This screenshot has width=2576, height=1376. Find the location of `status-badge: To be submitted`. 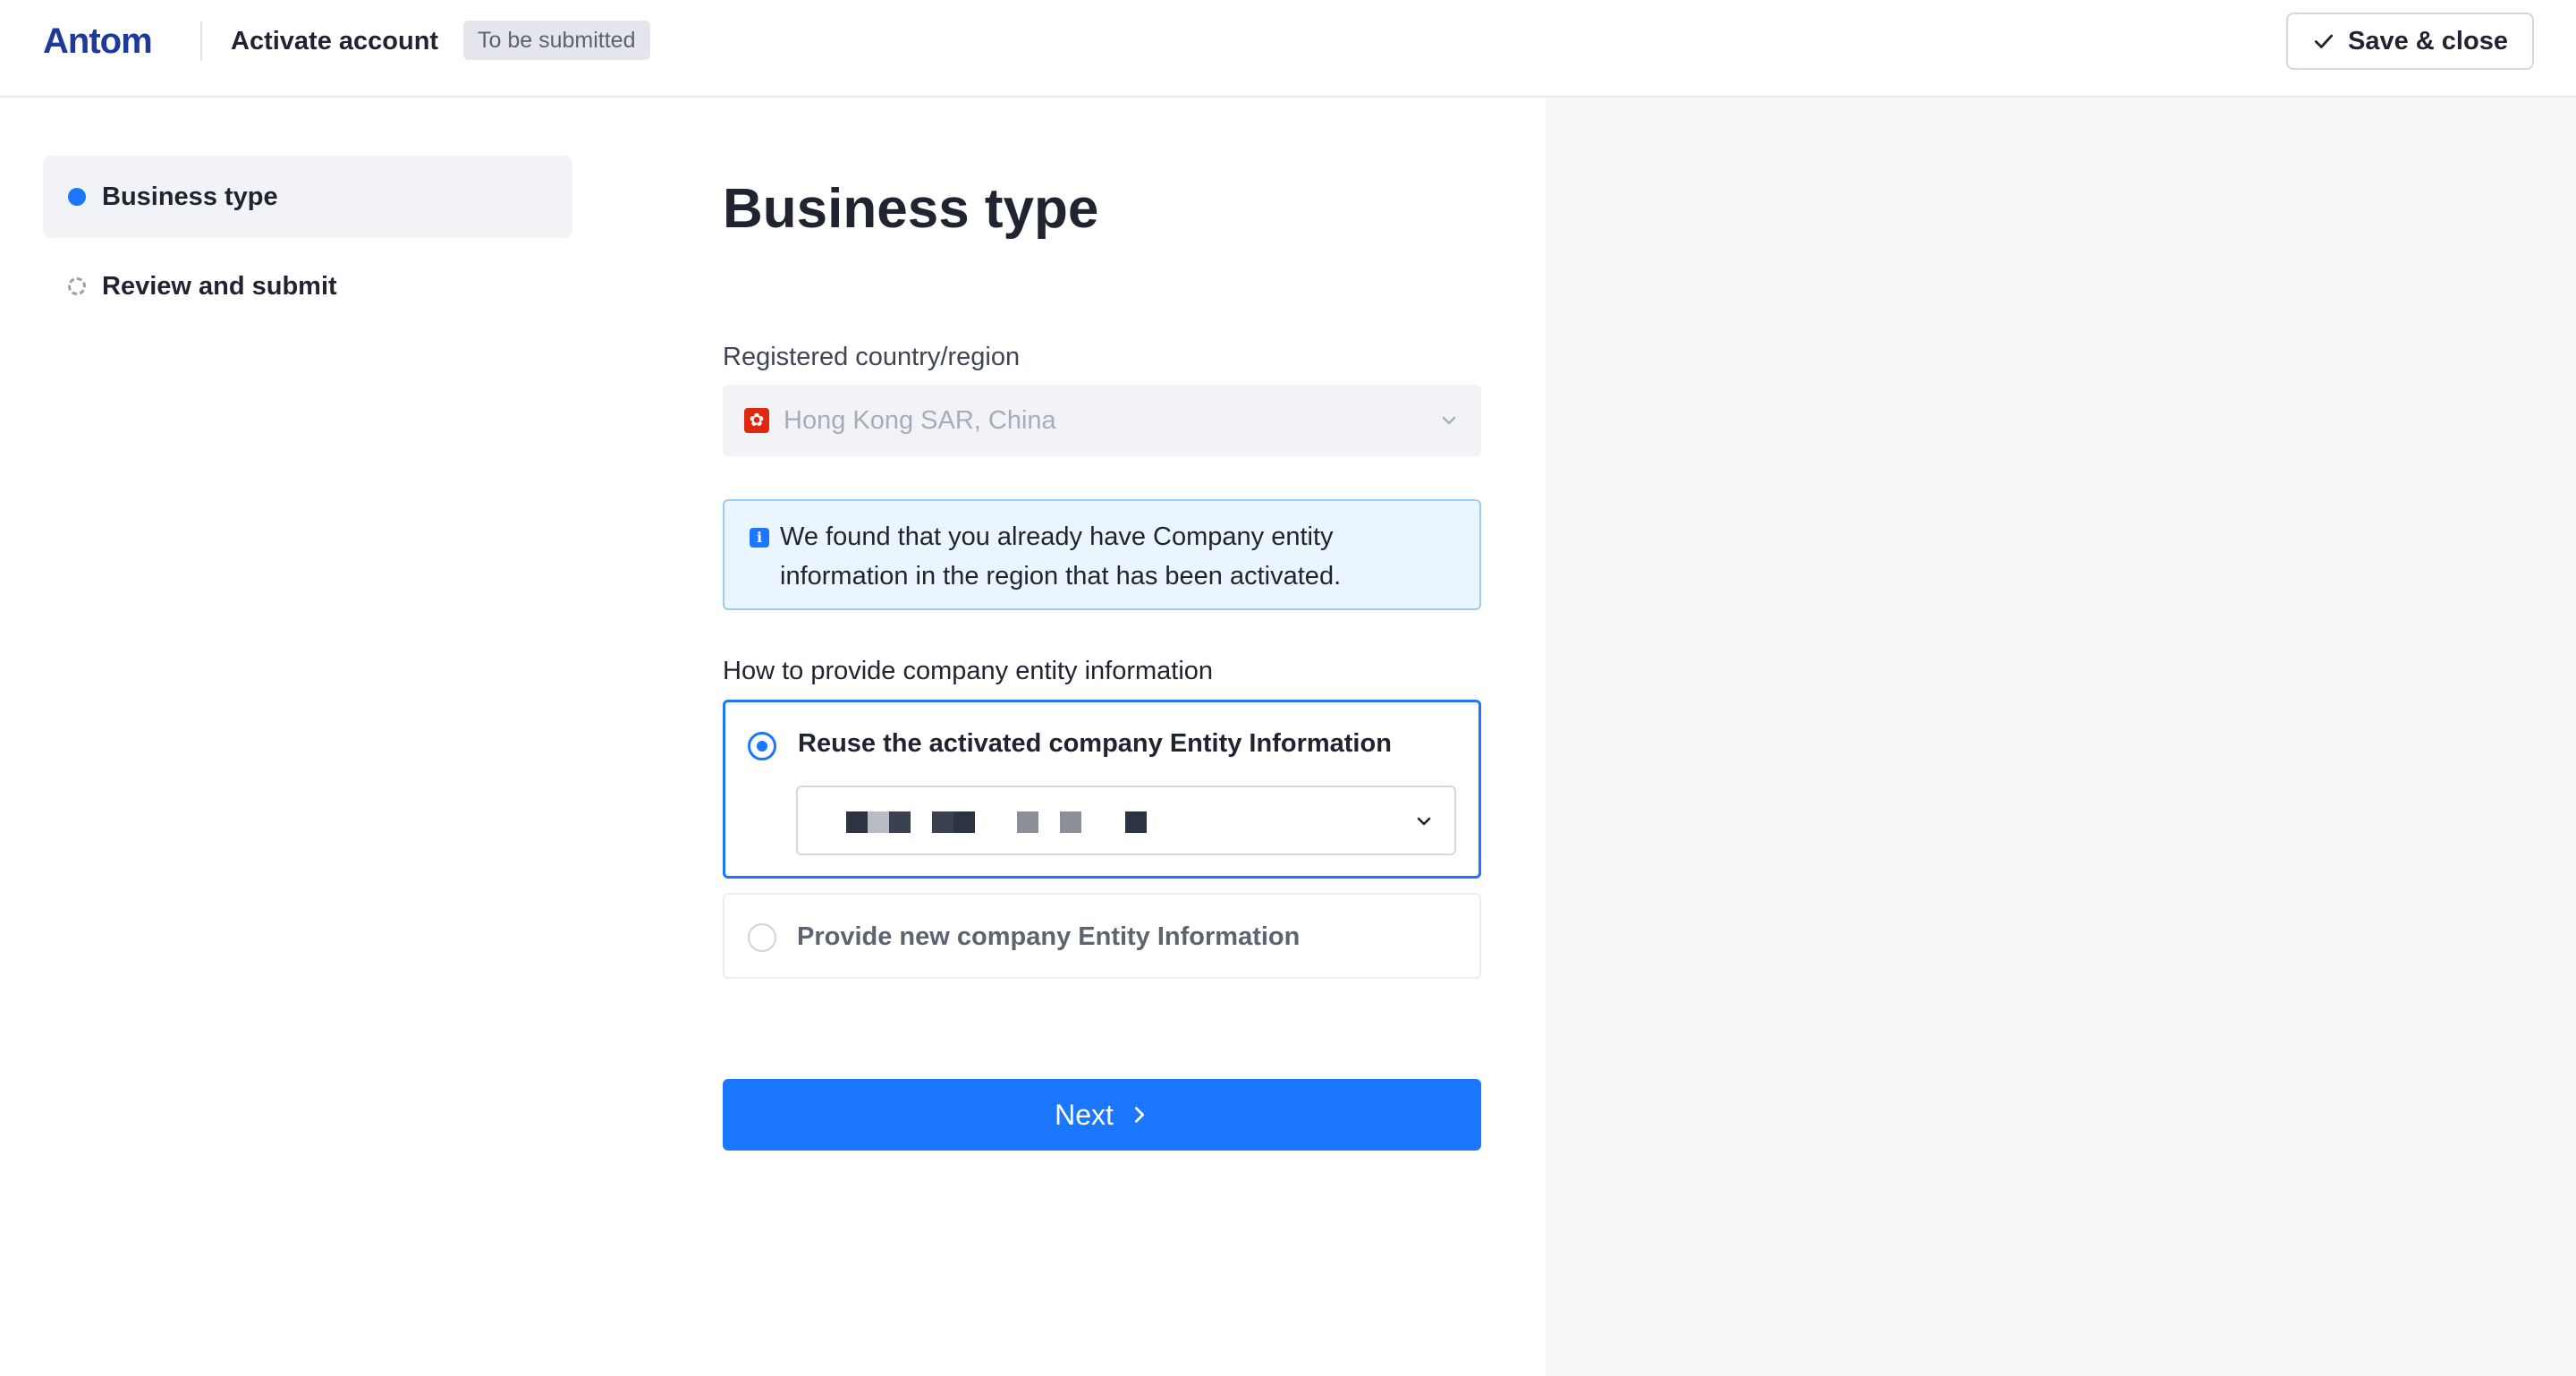

status-badge: To be submitted is located at coordinates (556, 40).